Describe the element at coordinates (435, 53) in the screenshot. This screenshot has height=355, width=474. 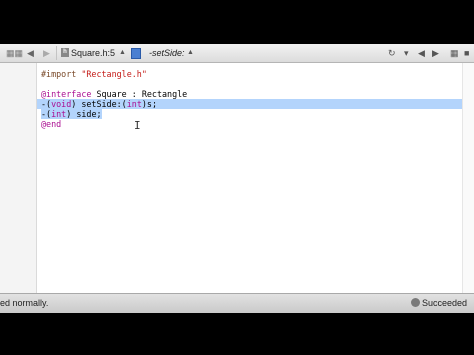
I see `issues-right-icon: ▶` at that location.